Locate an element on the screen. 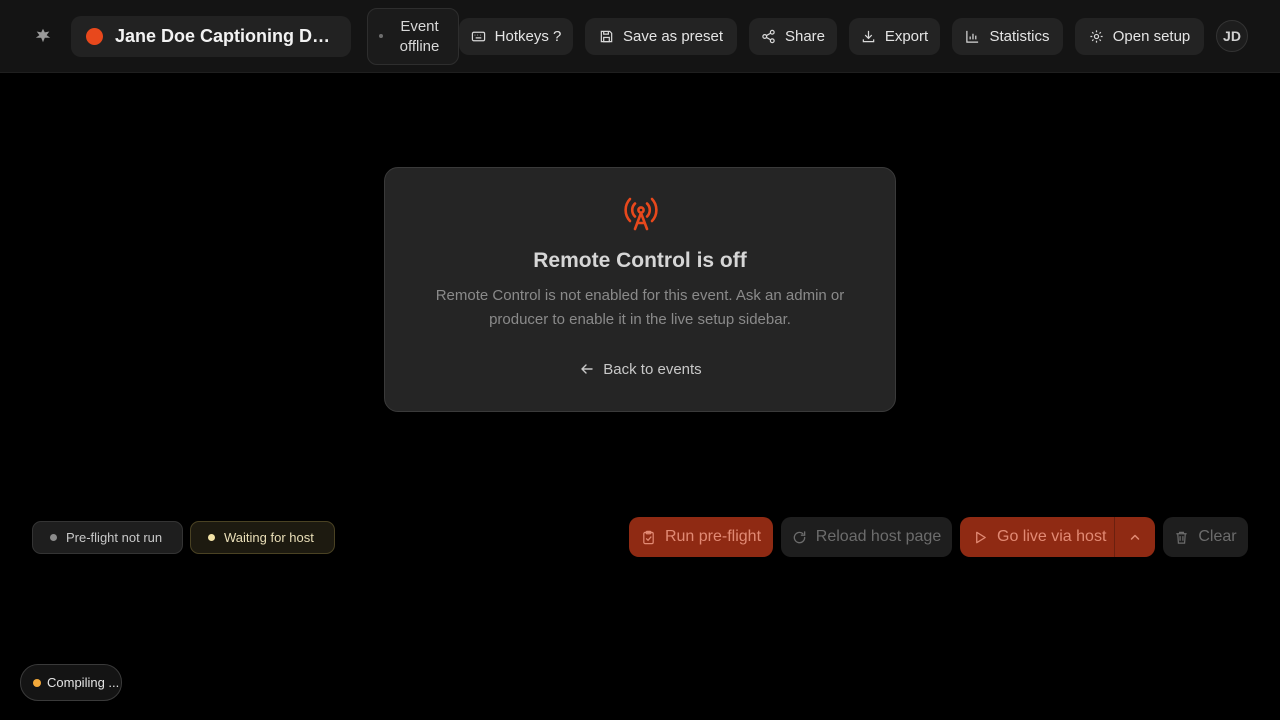 The width and height of the screenshot is (1280, 720). host-status-chip: Waiting for host is located at coordinates (262, 537).